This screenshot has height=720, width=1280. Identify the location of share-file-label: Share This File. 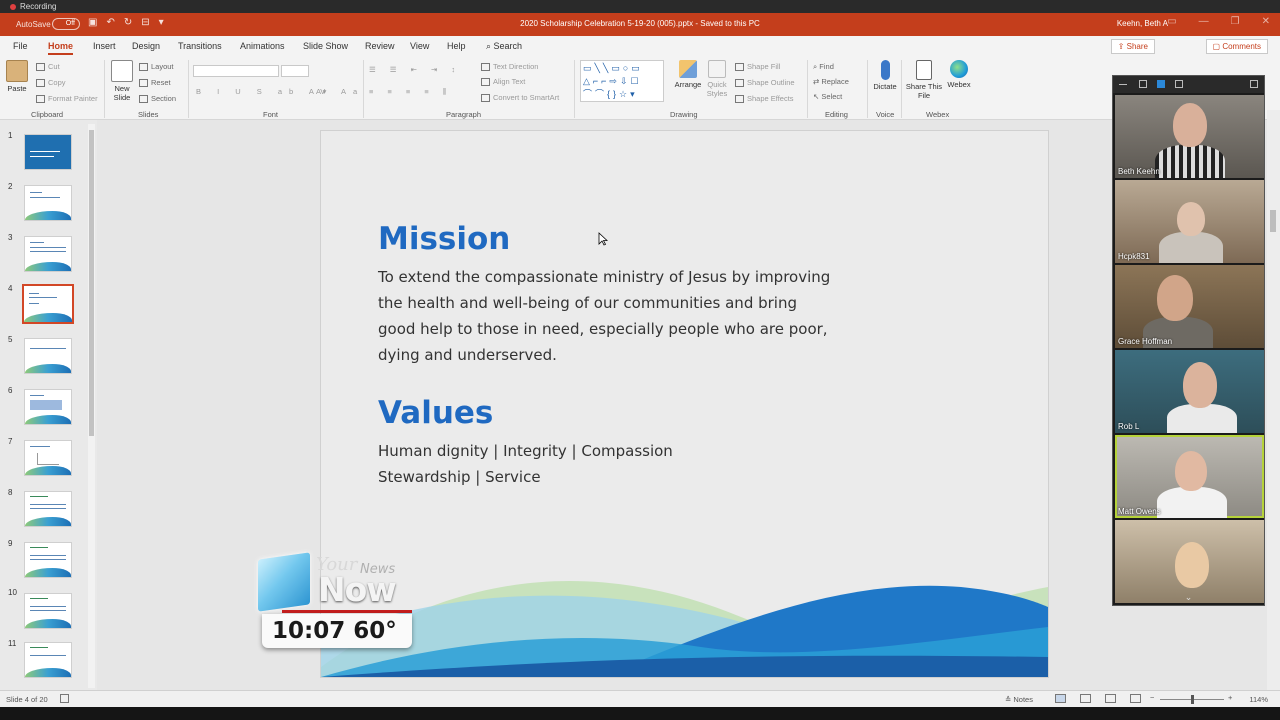
(924, 91).